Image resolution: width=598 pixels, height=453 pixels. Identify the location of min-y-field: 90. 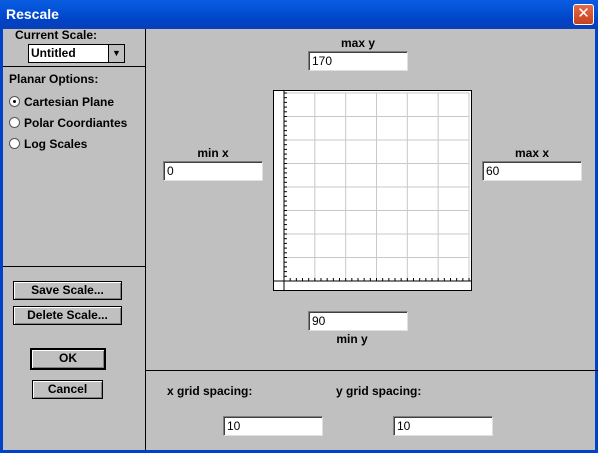
(358, 321).